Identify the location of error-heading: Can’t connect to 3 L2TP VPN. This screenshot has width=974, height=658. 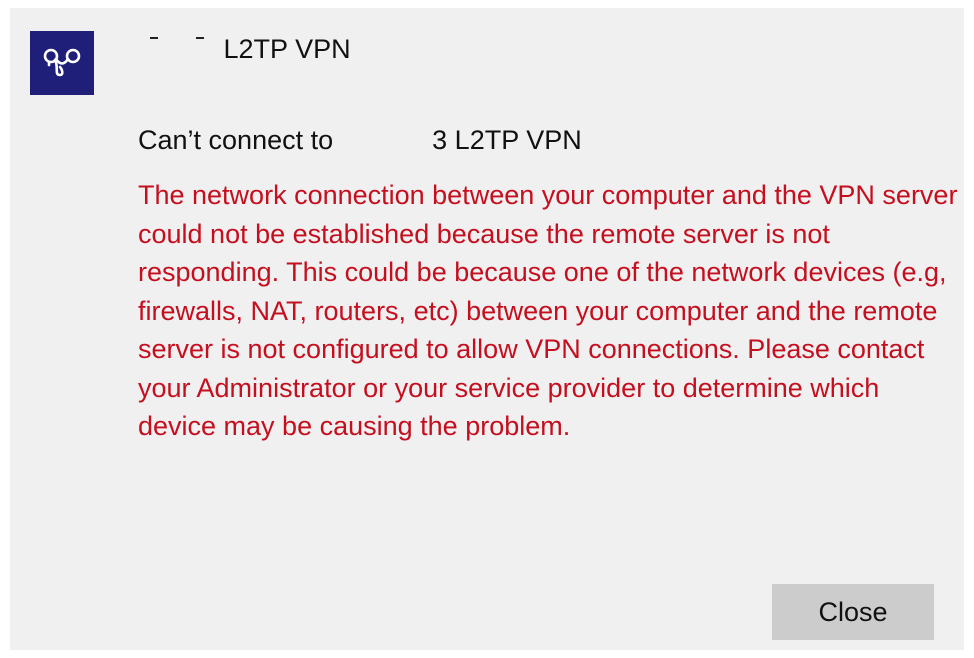
(360, 140).